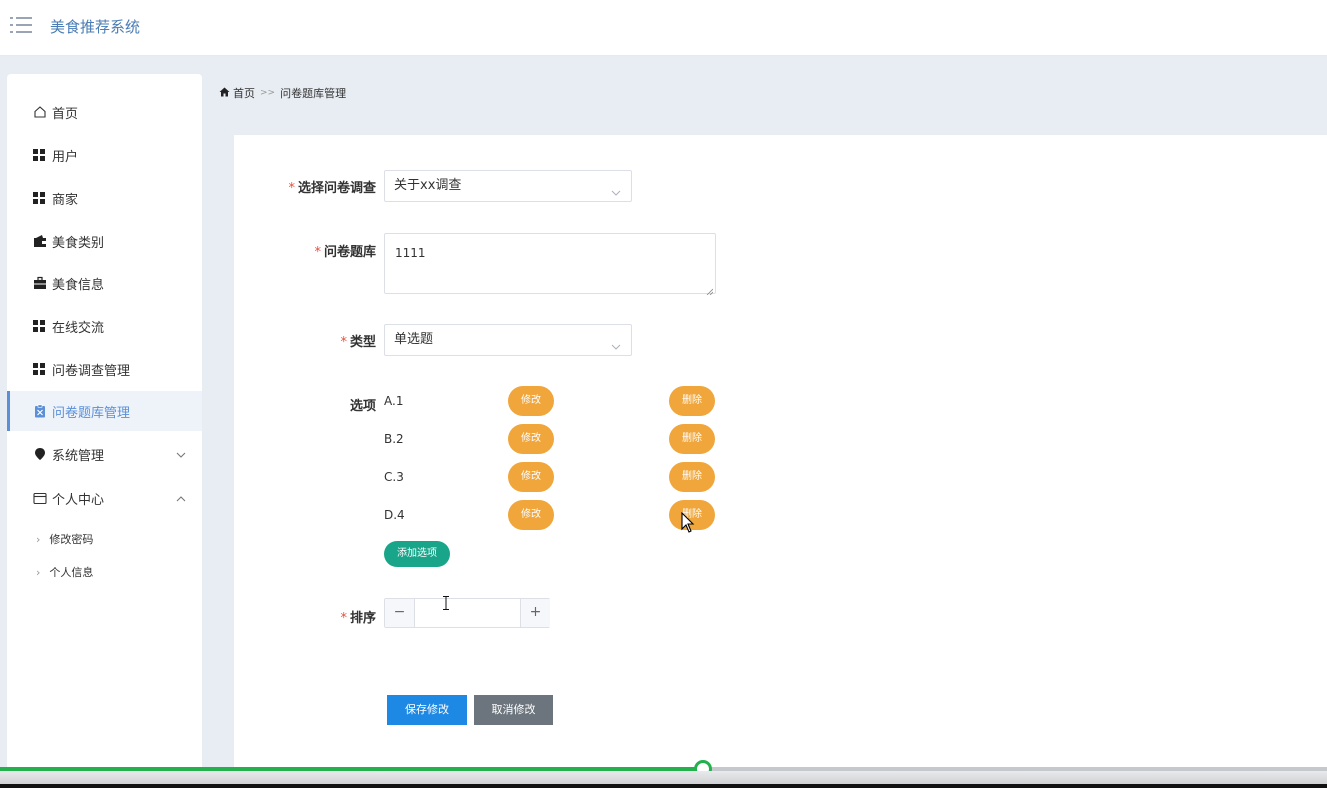 The width and height of the screenshot is (1327, 788). I want to click on home-icon, so click(224, 93).